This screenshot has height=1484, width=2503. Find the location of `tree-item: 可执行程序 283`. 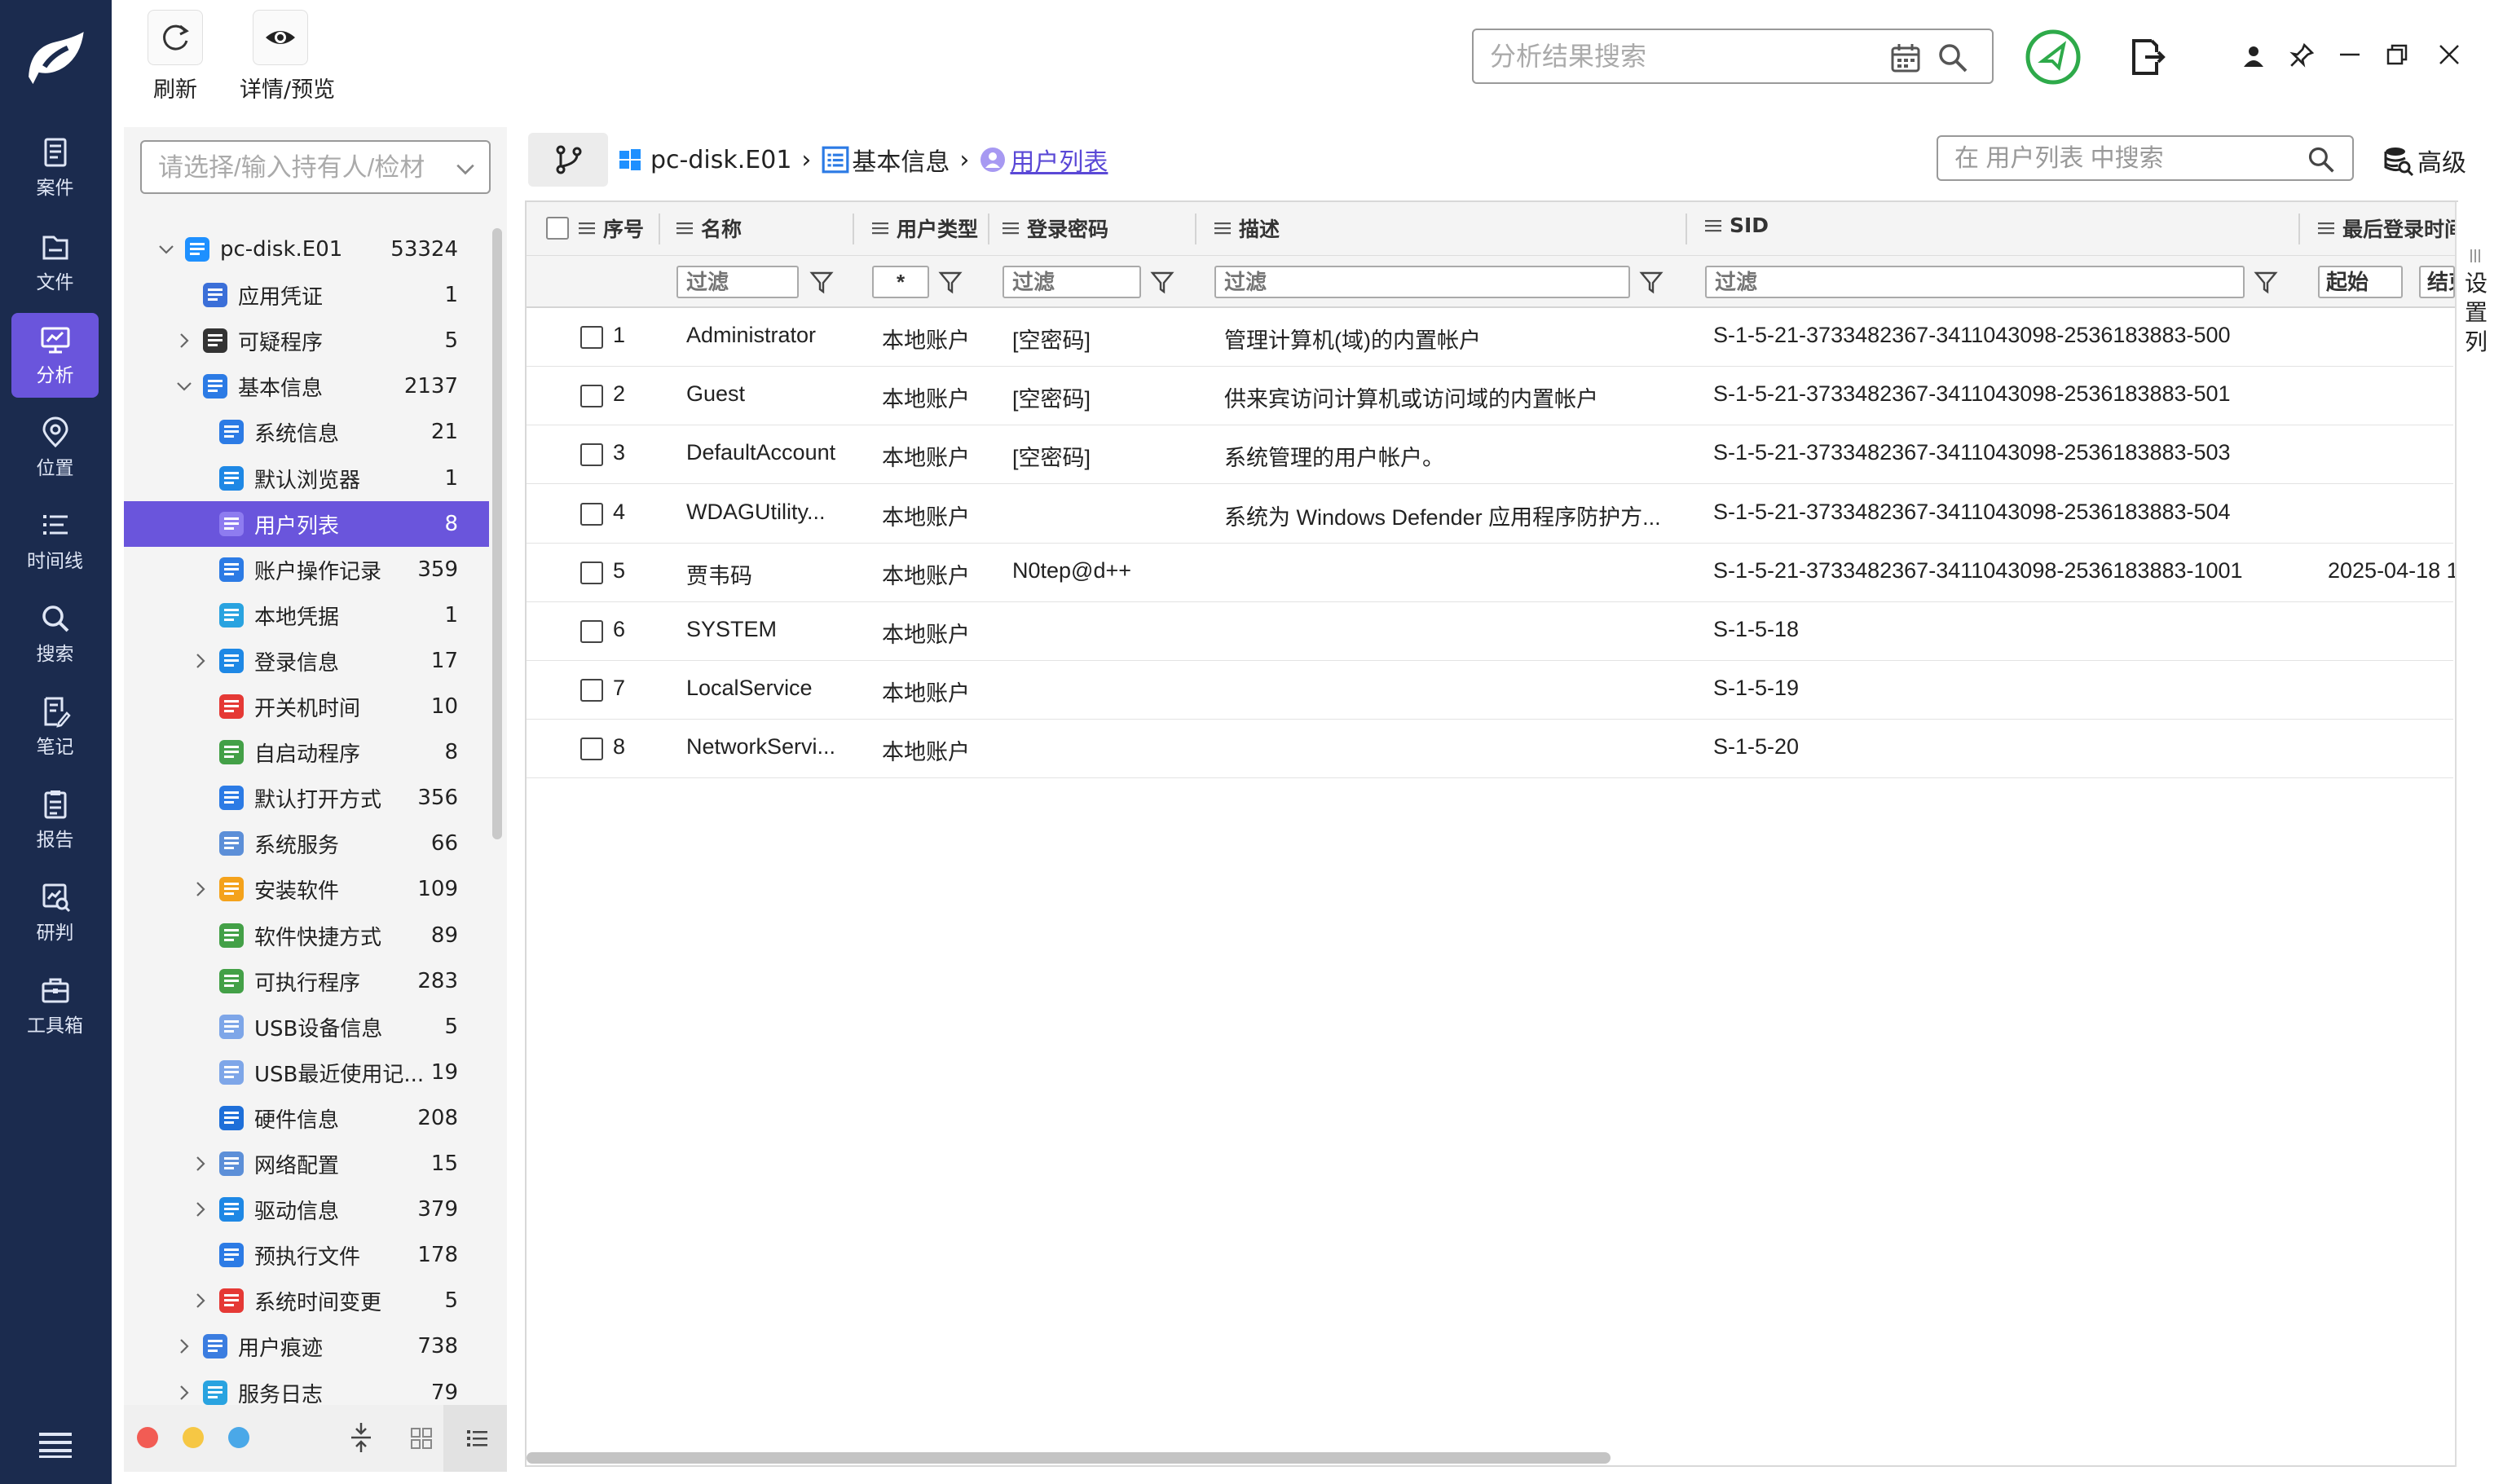

tree-item: 可执行程序 283 is located at coordinates (306, 981).